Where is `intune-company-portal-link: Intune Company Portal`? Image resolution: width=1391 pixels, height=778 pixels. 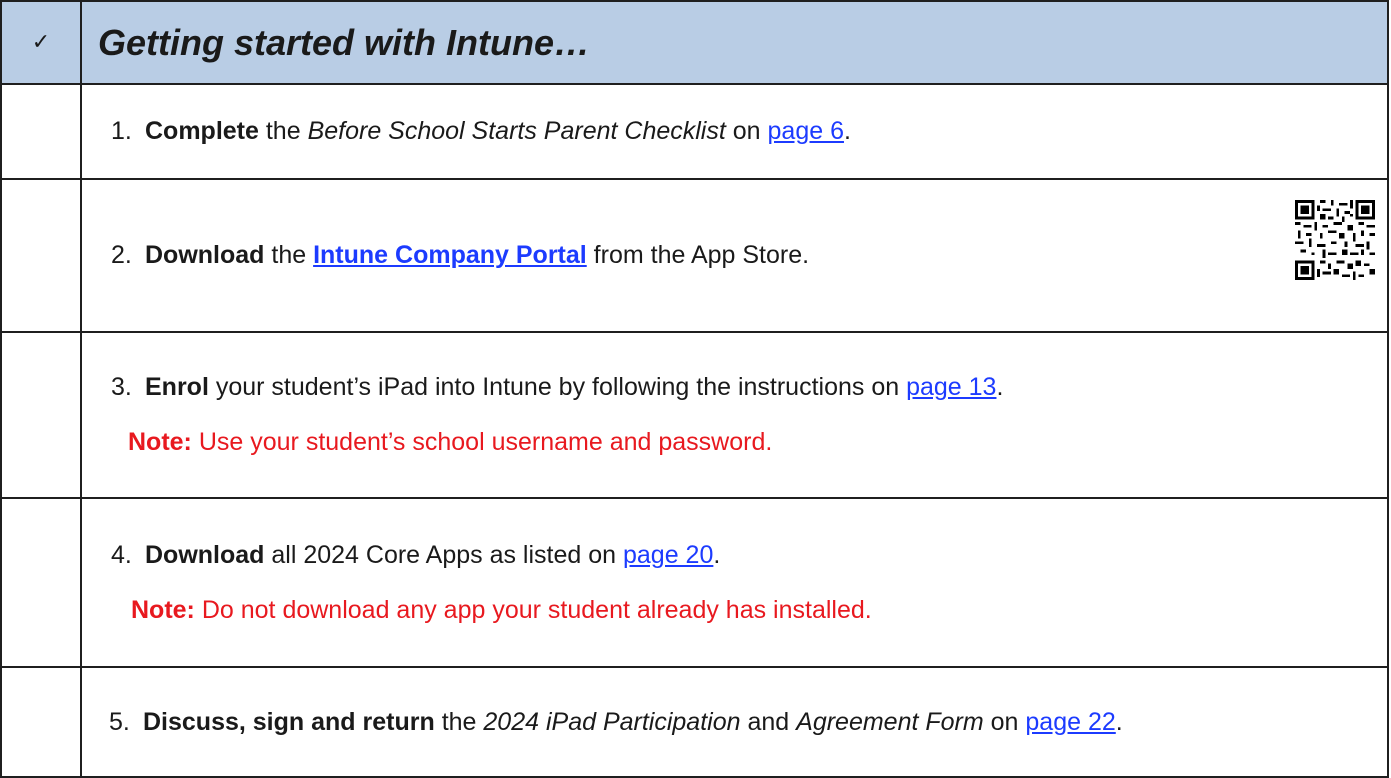
intune-company-portal-link: Intune Company Portal is located at coordinates (450, 255).